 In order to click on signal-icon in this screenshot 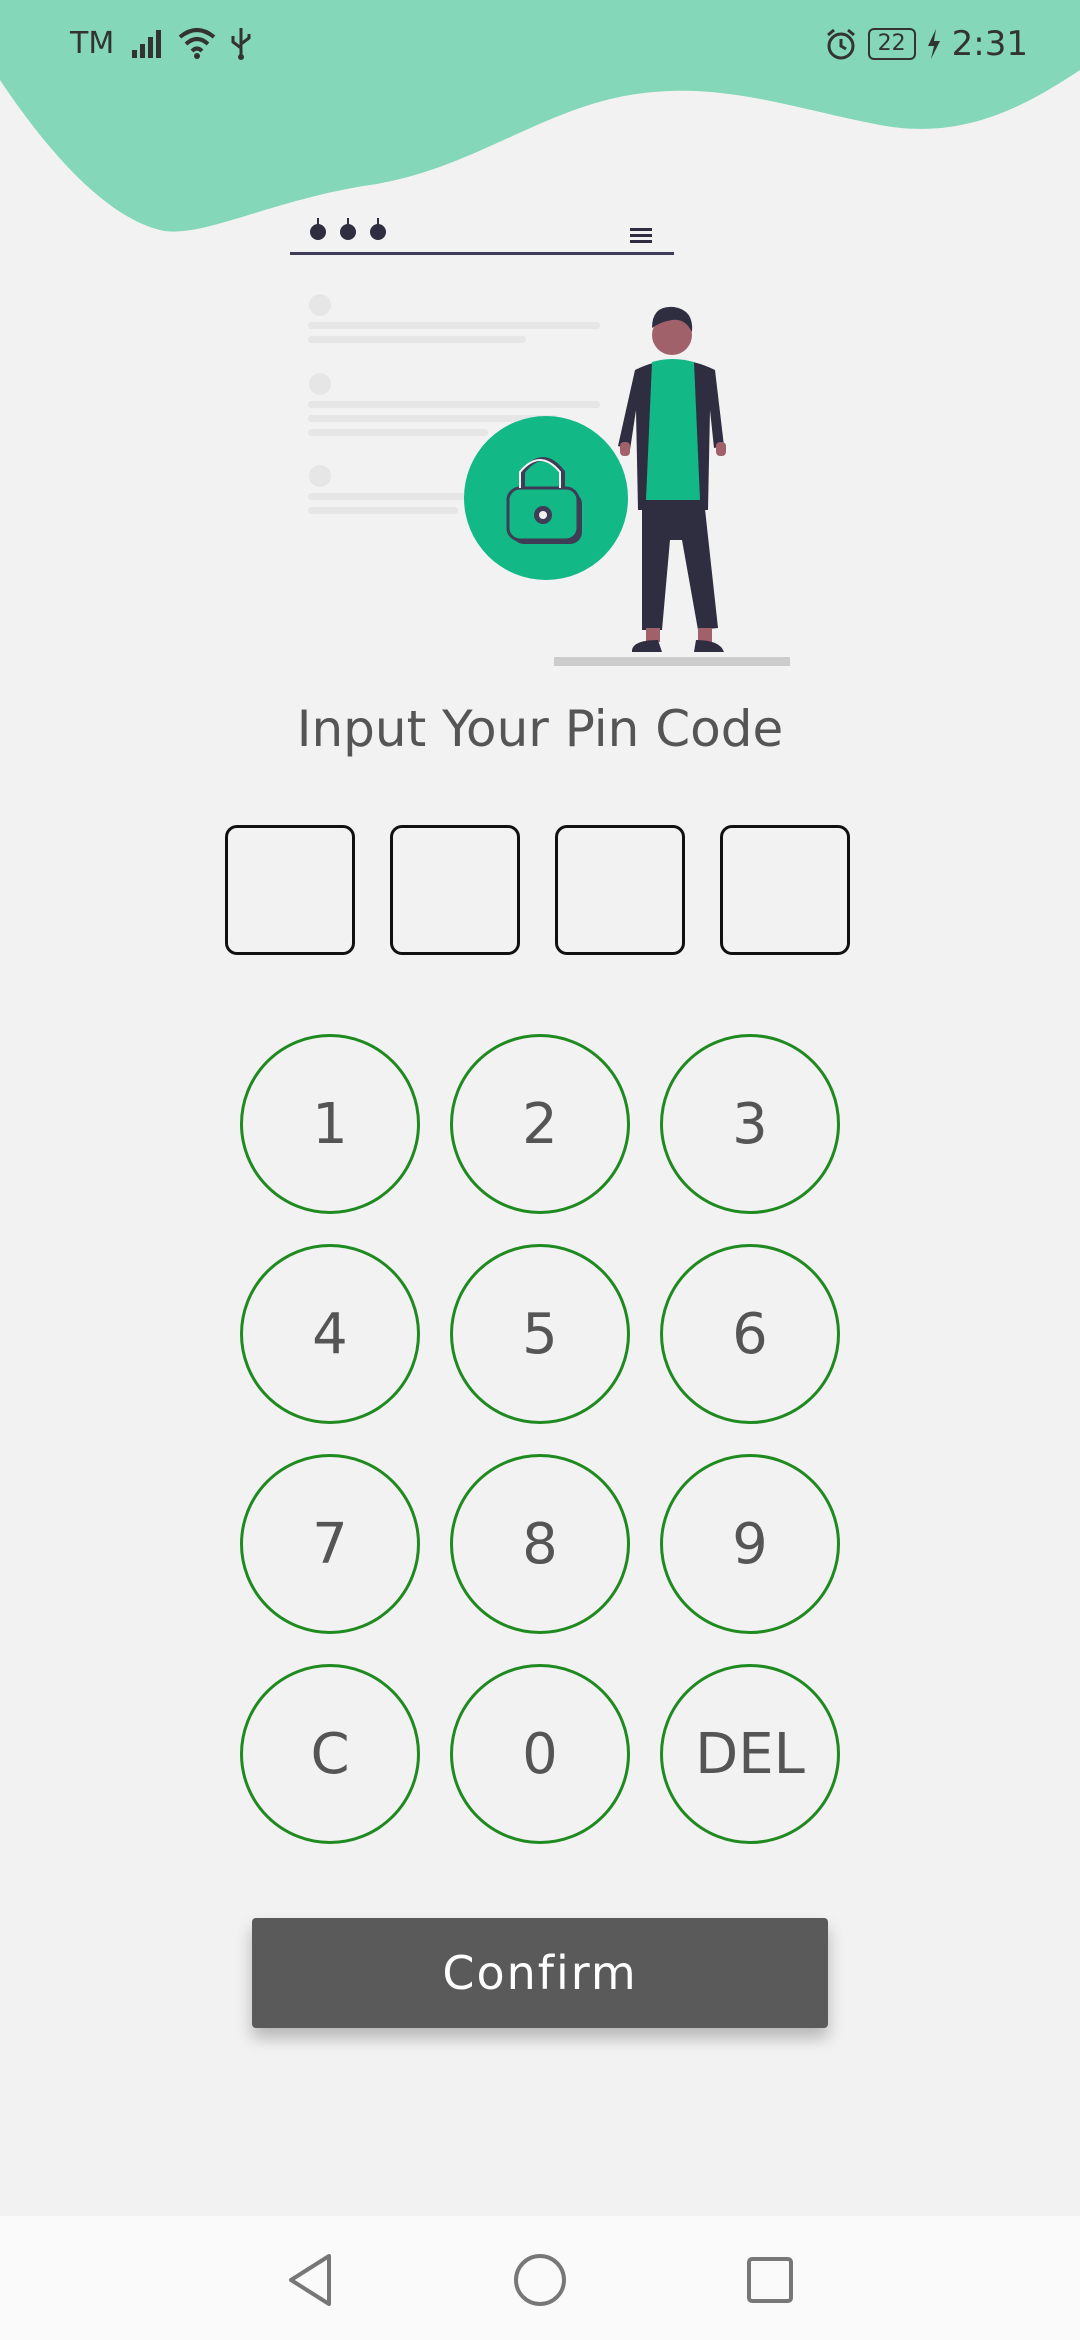, I will do `click(146, 44)`.